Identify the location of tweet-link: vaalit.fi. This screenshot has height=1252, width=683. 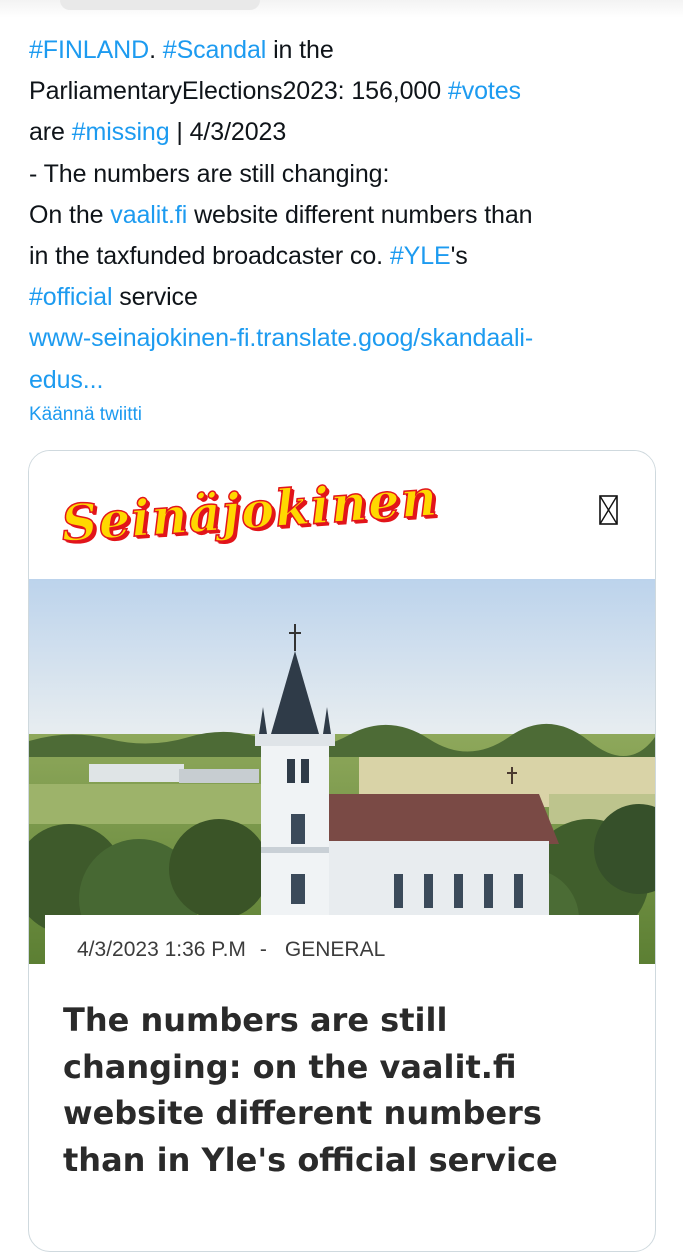
(148, 215).